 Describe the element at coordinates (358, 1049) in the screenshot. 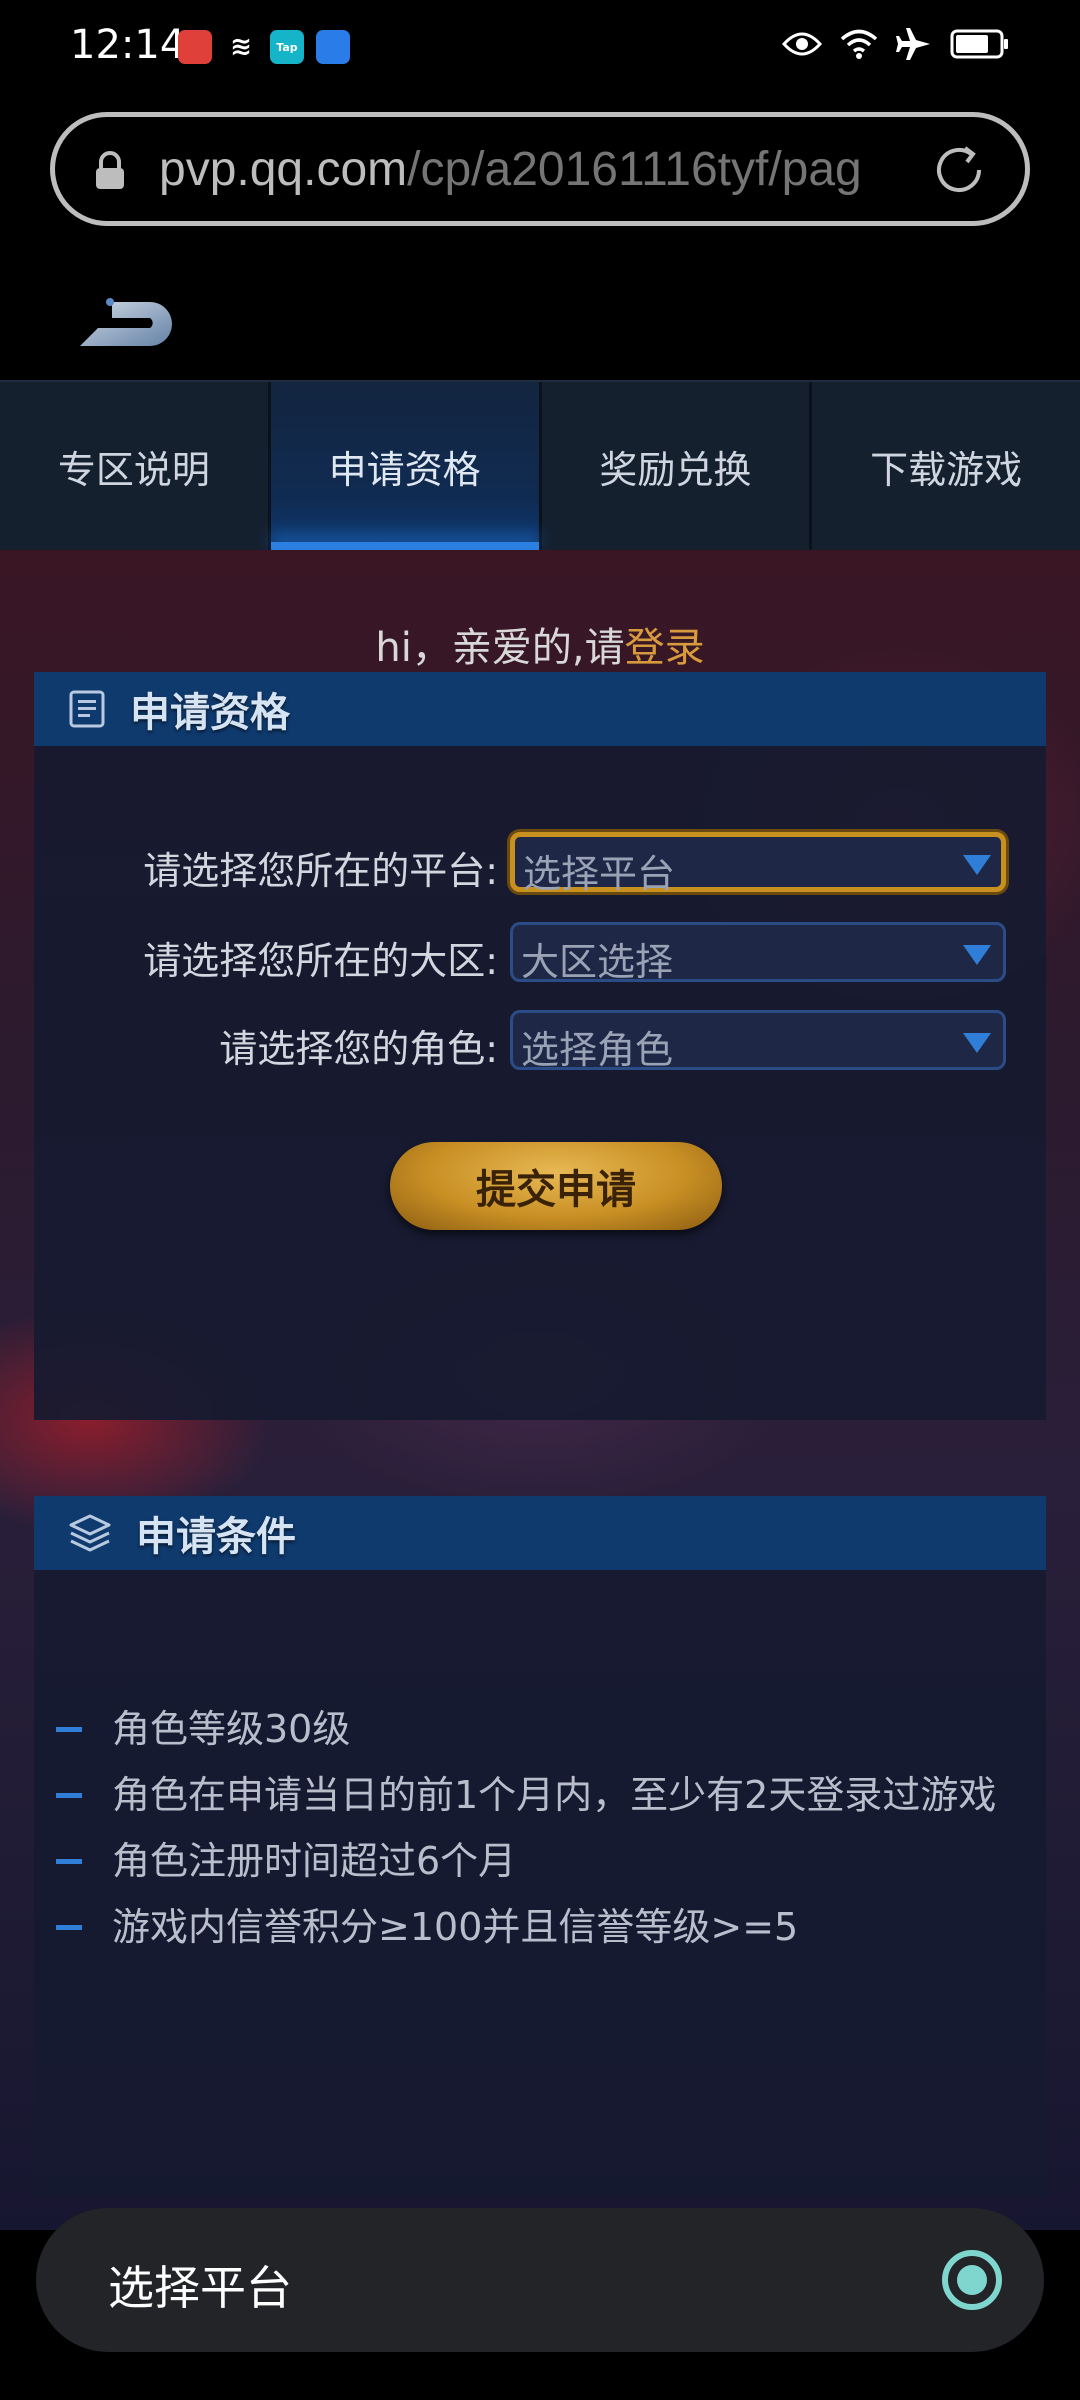

I see `role-label: 请选择您的角色:` at that location.